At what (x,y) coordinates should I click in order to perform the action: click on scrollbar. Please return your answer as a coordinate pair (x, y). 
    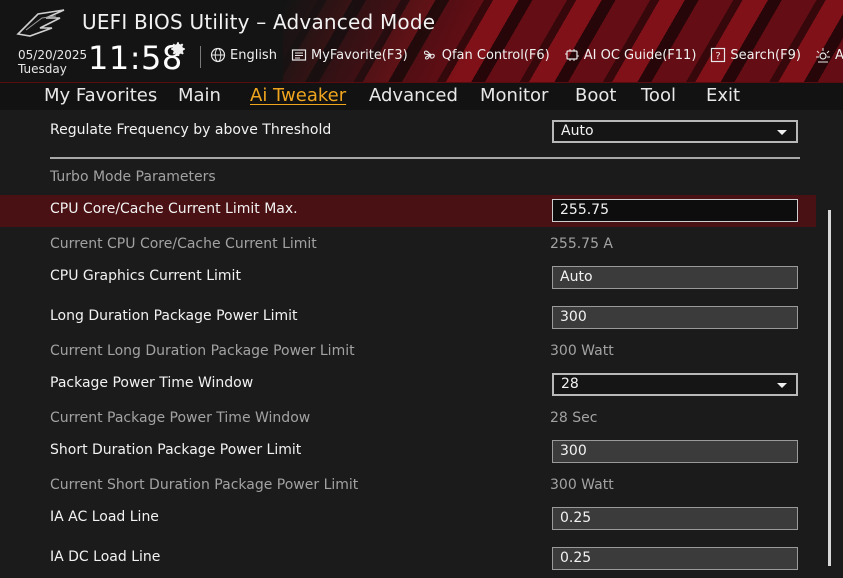
    Looking at the image, I should click on (829, 388).